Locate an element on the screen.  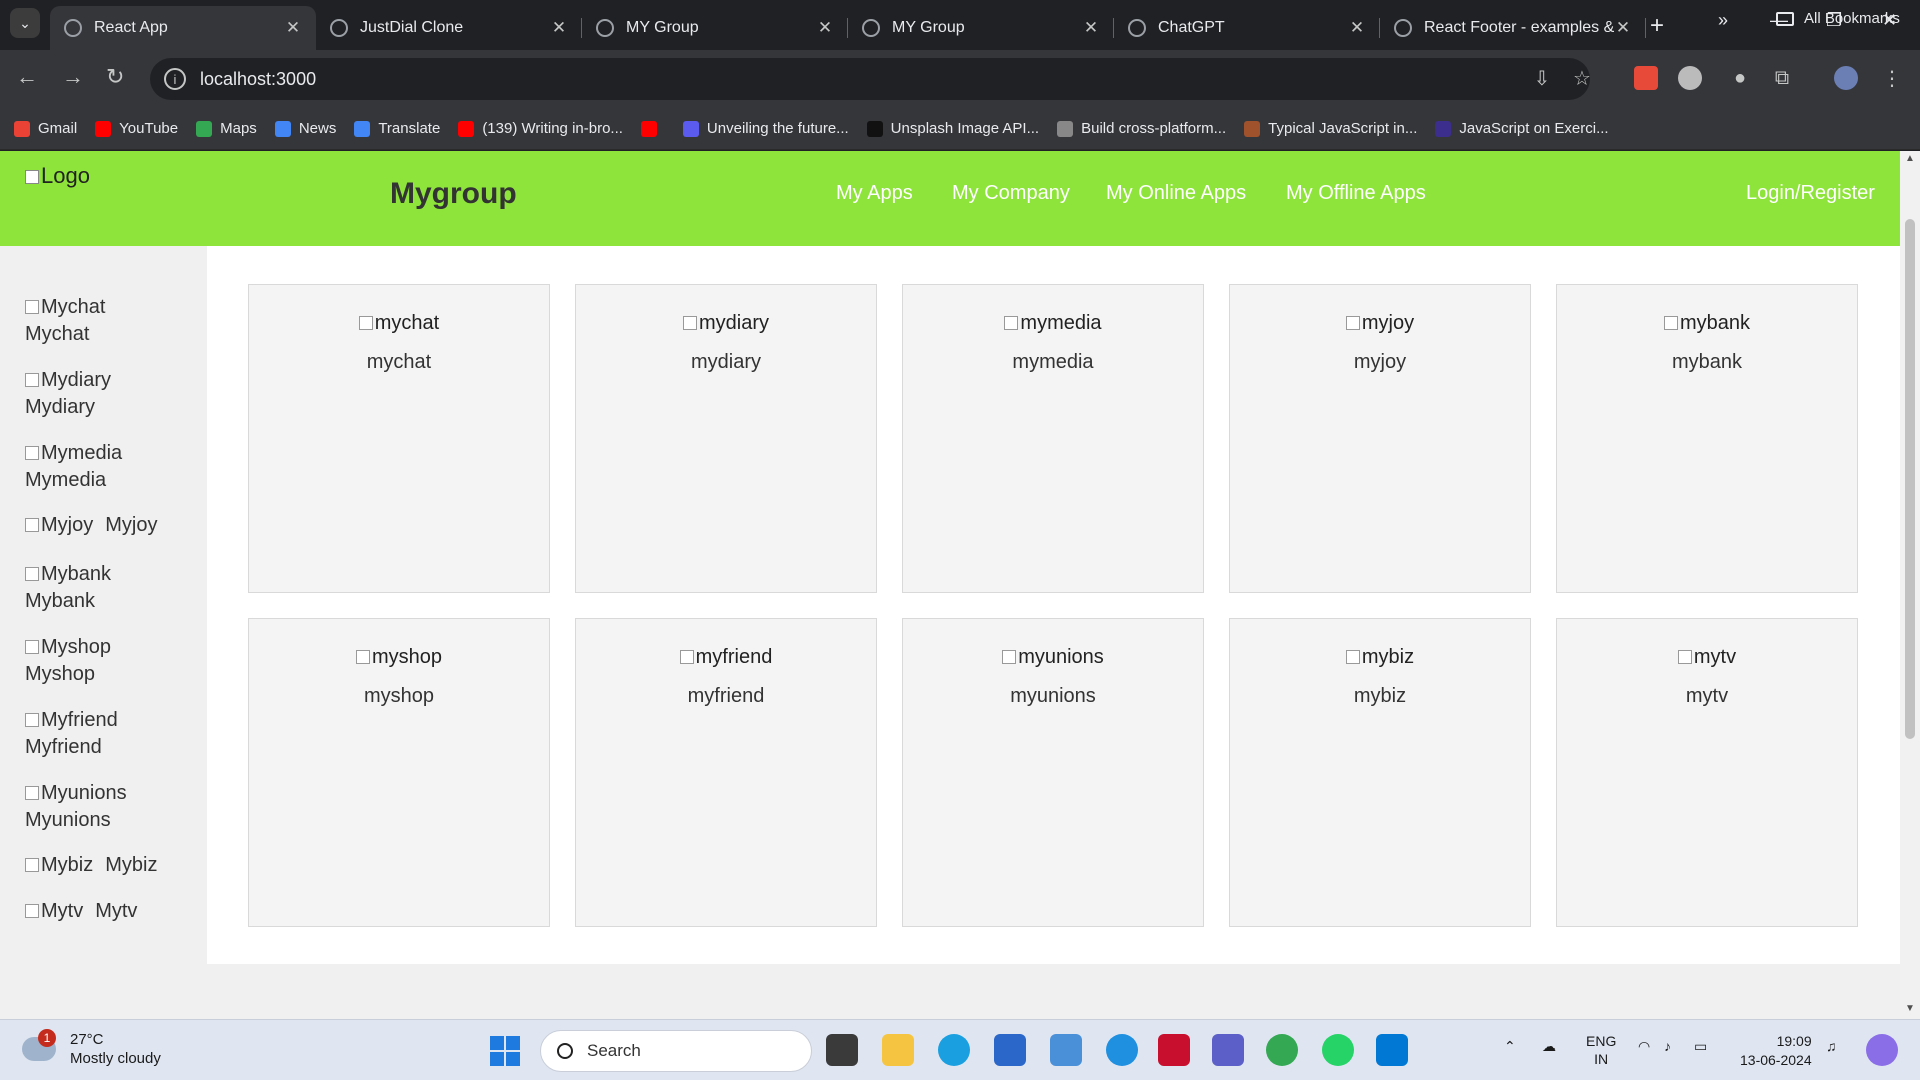
scroll-up-arrow: ▲ is located at coordinates (1910, 158).